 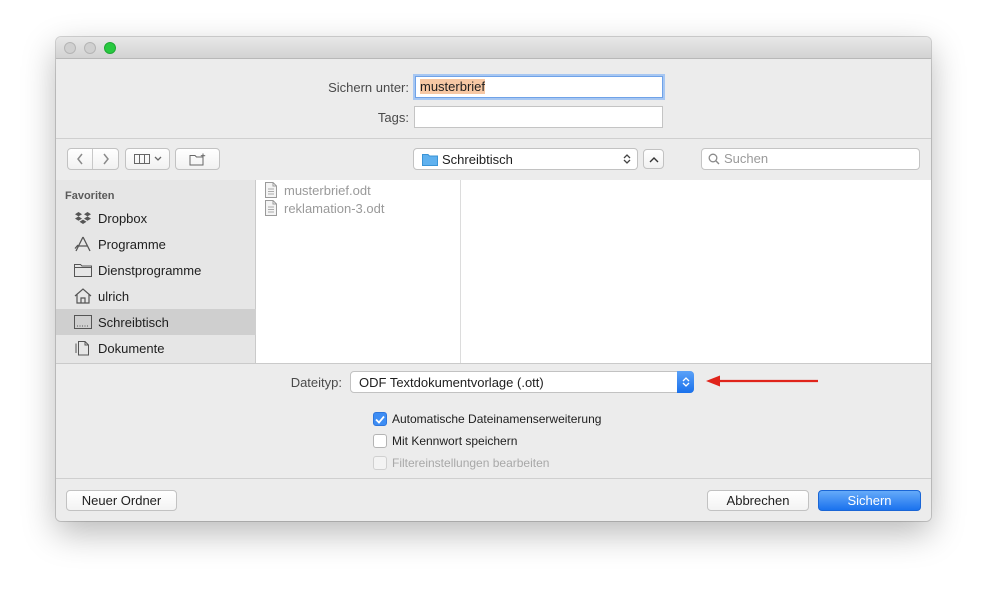 I want to click on collapse-button, so click(x=653, y=159).